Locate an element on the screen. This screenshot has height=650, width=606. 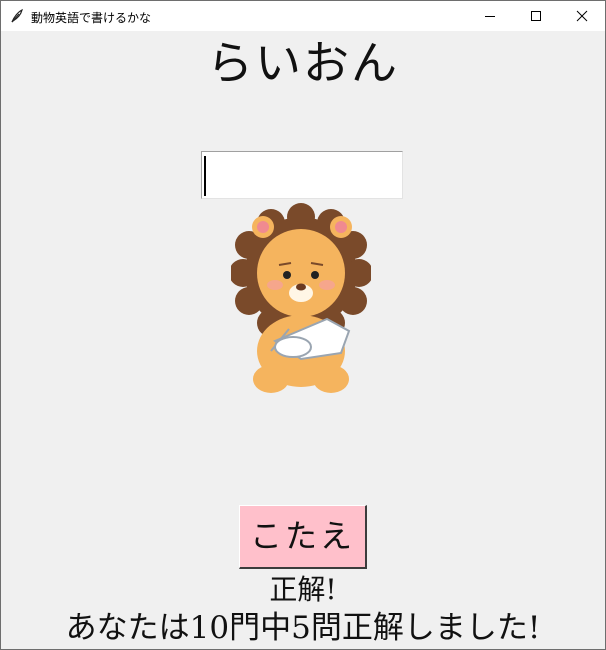
title-bar: 動物英語で書けるかな is located at coordinates (303, 16).